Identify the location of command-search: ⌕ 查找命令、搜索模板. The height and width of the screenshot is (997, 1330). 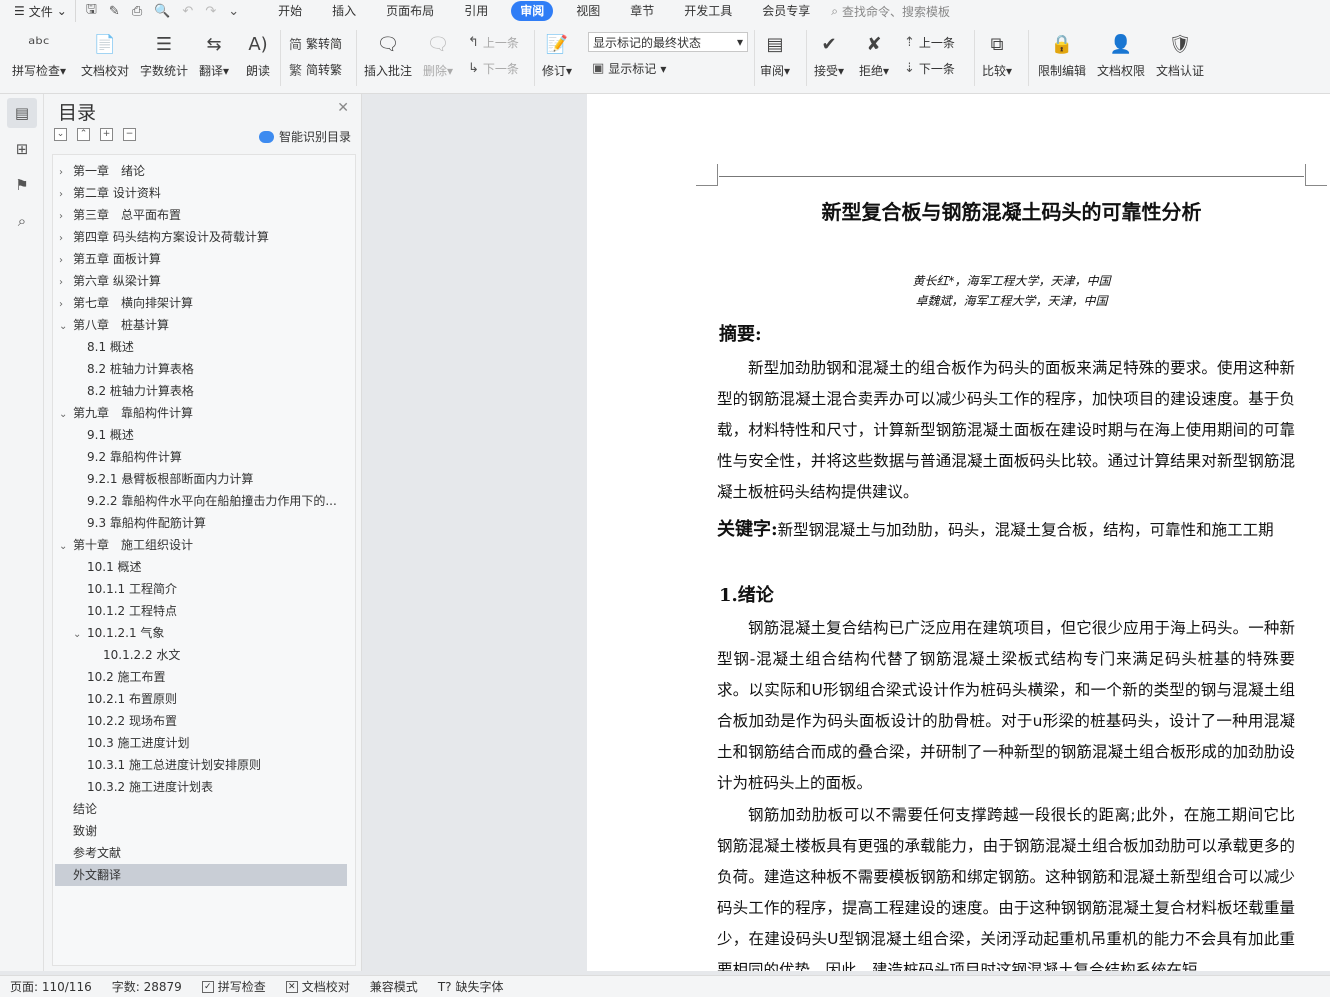
(890, 11).